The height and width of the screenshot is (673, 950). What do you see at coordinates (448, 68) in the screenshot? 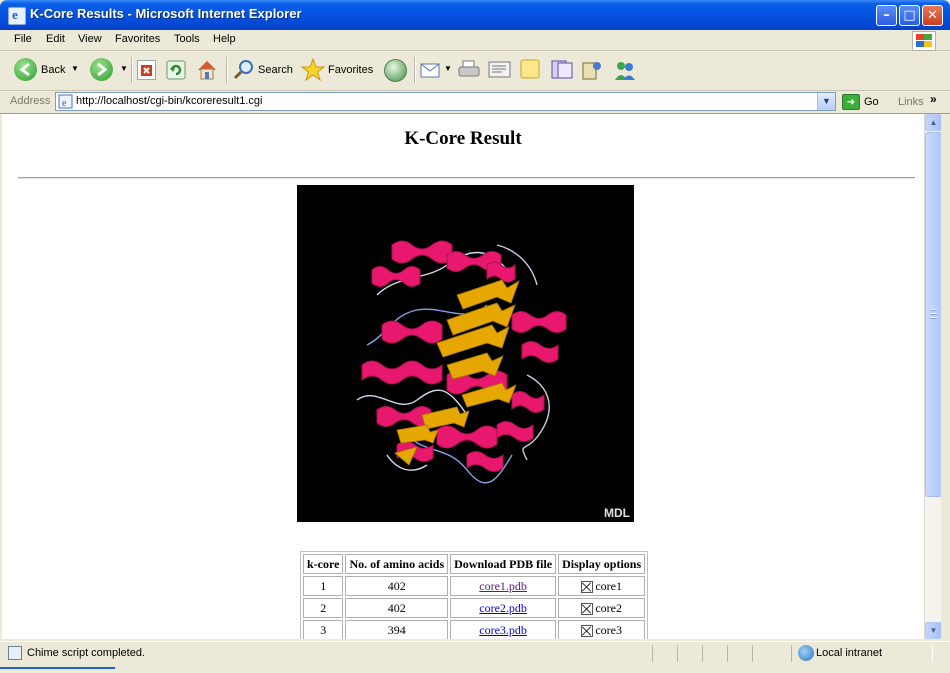
I see `mail-dropdown: ▼` at bounding box center [448, 68].